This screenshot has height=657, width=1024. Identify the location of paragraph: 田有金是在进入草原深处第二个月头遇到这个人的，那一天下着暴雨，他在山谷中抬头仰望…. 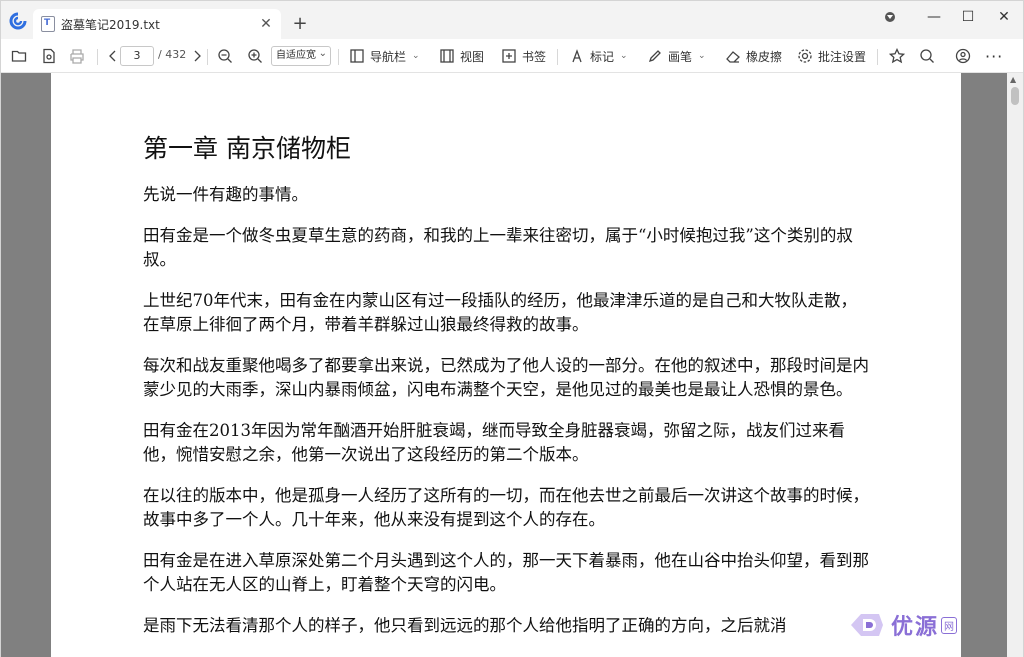
(506, 572).